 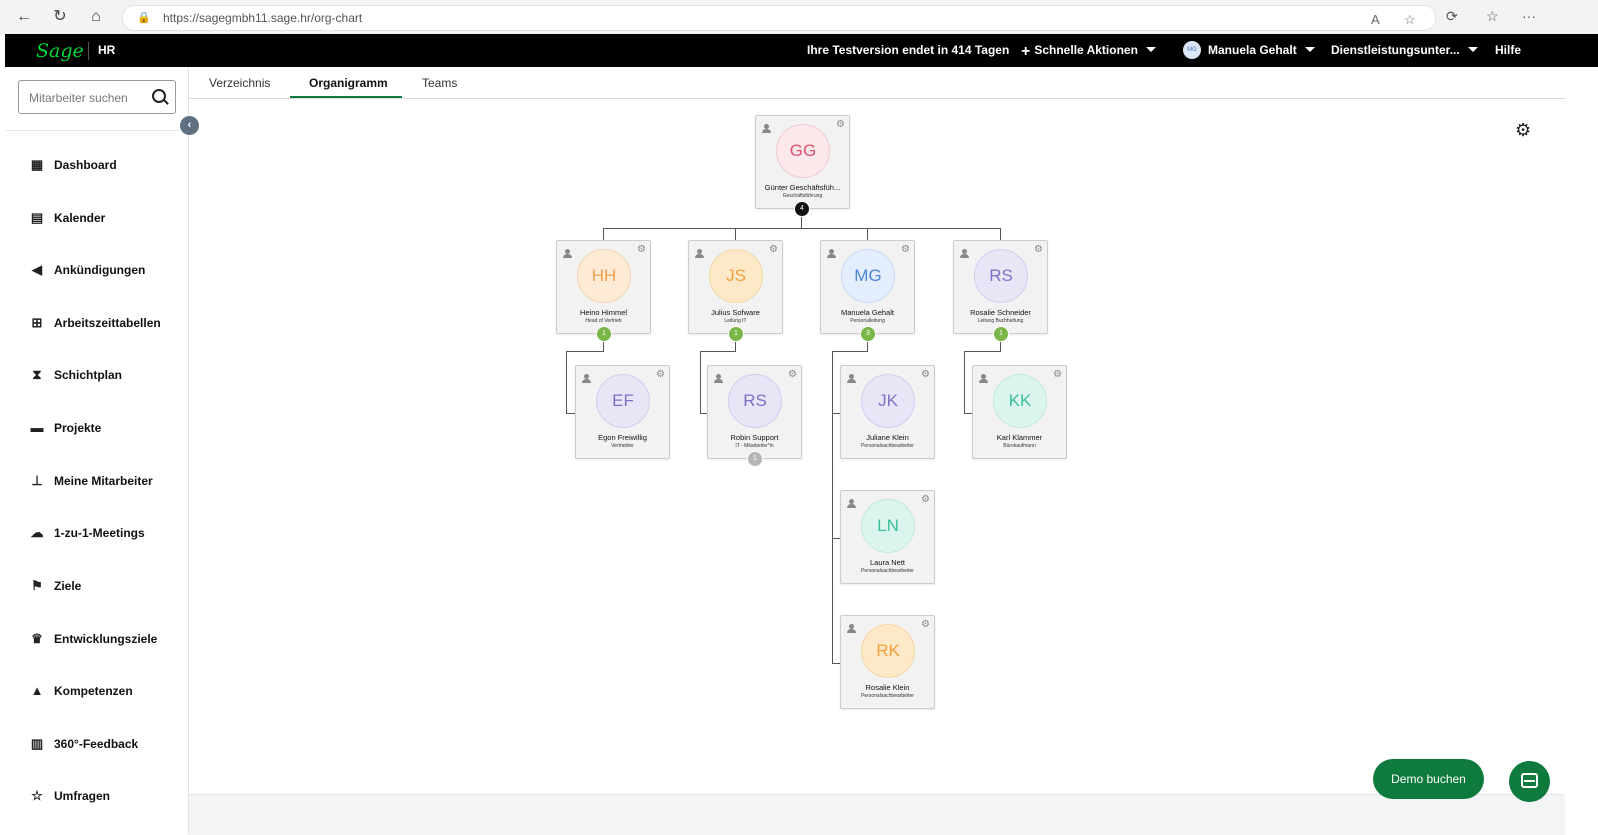 I want to click on sidebar-item-label: 360°-Feedback, so click(x=96, y=744).